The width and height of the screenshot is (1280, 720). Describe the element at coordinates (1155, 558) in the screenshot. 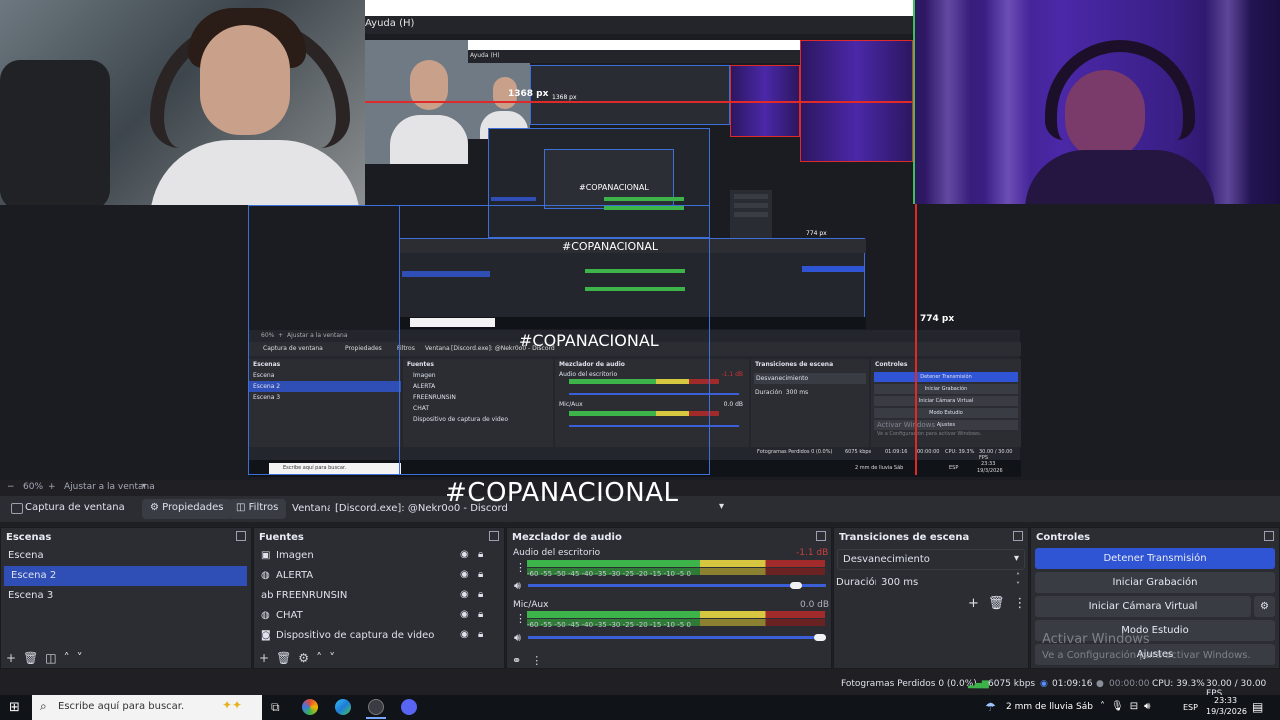

I see `stop-streaming-button: Detener Transmisión` at that location.